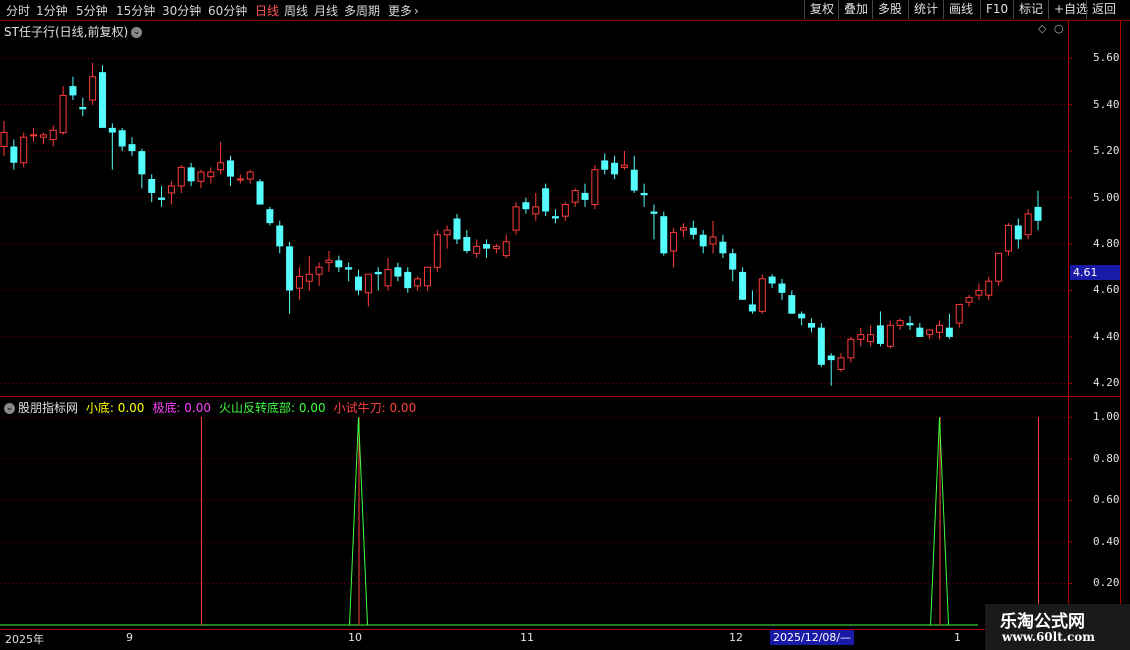  Describe the element at coordinates (1048, 637) in the screenshot. I see `watermark-url: www.60lt.com` at that location.